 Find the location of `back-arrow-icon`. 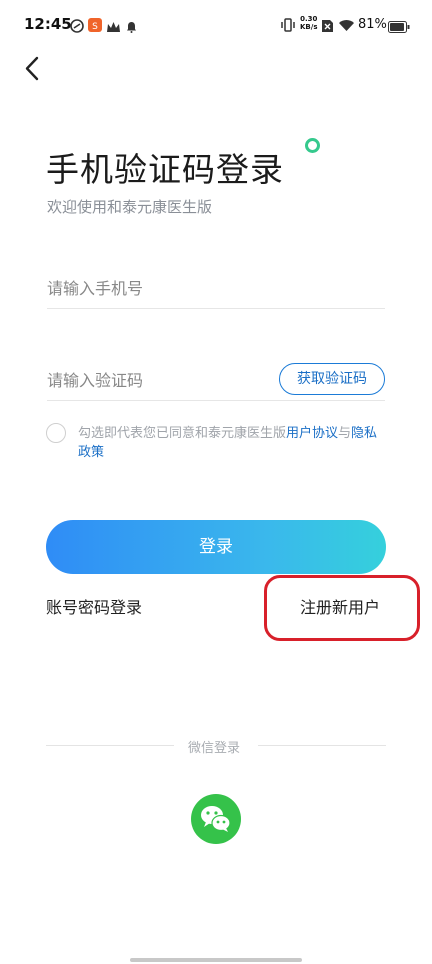

back-arrow-icon is located at coordinates (32, 68).